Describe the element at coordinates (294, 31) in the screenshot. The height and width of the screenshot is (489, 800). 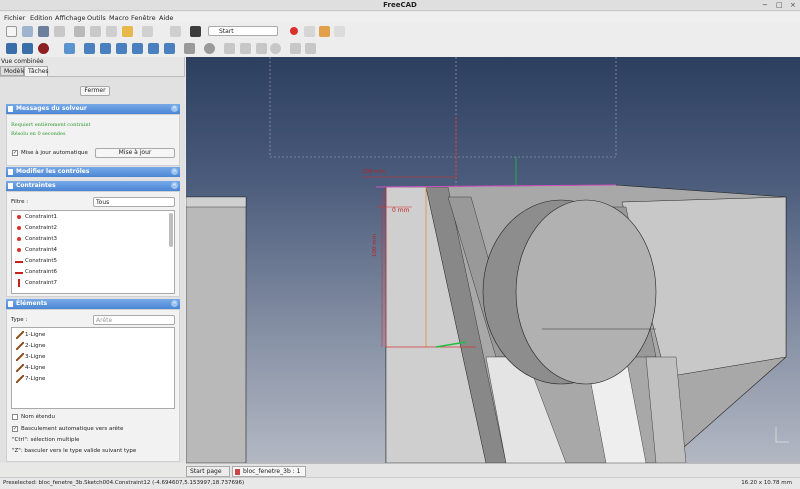
I see `record-macro-icon` at that location.